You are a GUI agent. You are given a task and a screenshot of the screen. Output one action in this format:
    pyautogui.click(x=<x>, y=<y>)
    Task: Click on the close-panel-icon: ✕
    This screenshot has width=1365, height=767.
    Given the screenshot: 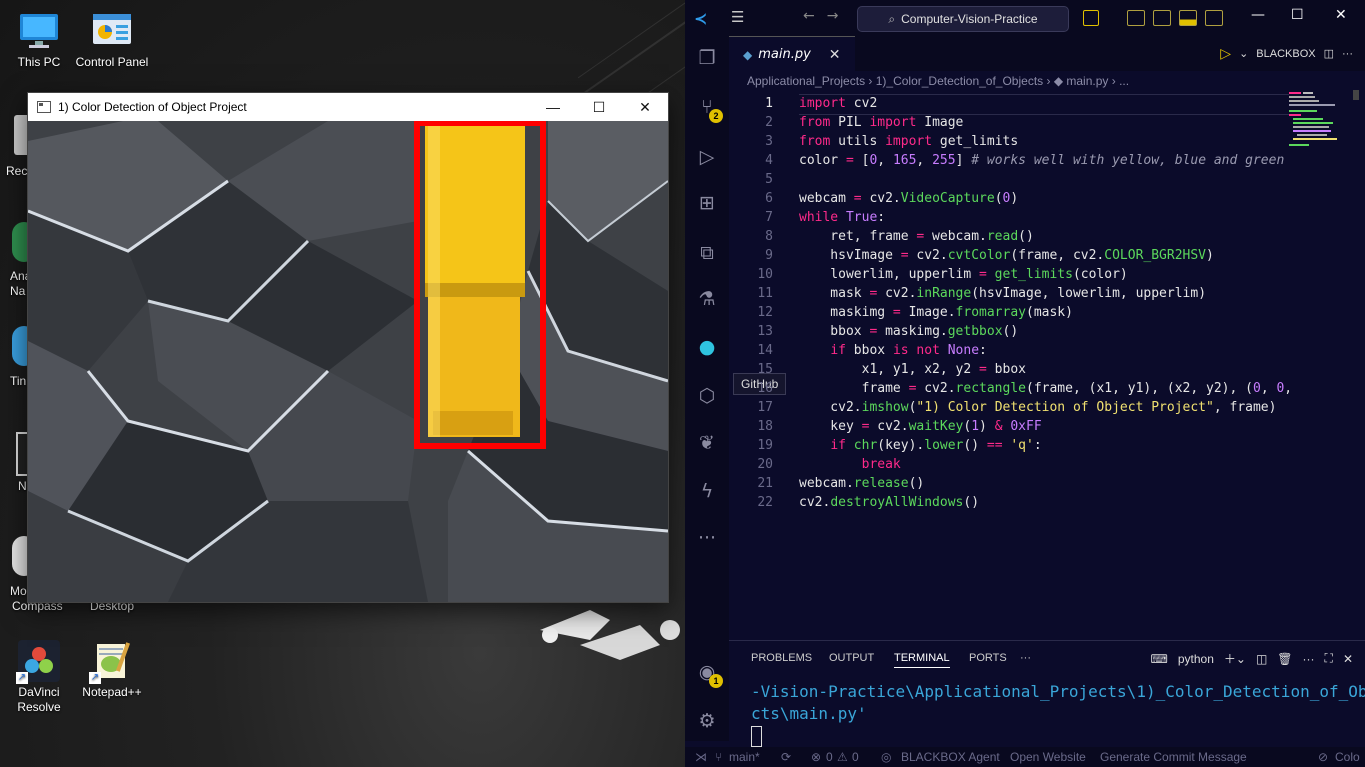 What is the action you would take?
    pyautogui.click(x=1348, y=659)
    